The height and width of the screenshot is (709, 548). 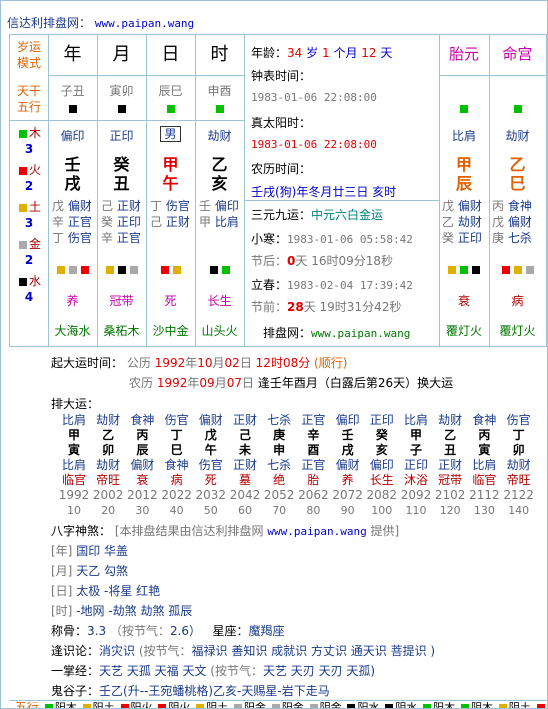 What do you see at coordinates (199, 363) in the screenshot?
I see `qiyun-row1: 起大运时间： 公历 1992年10月02日 12时08分 (顺行)` at bounding box center [199, 363].